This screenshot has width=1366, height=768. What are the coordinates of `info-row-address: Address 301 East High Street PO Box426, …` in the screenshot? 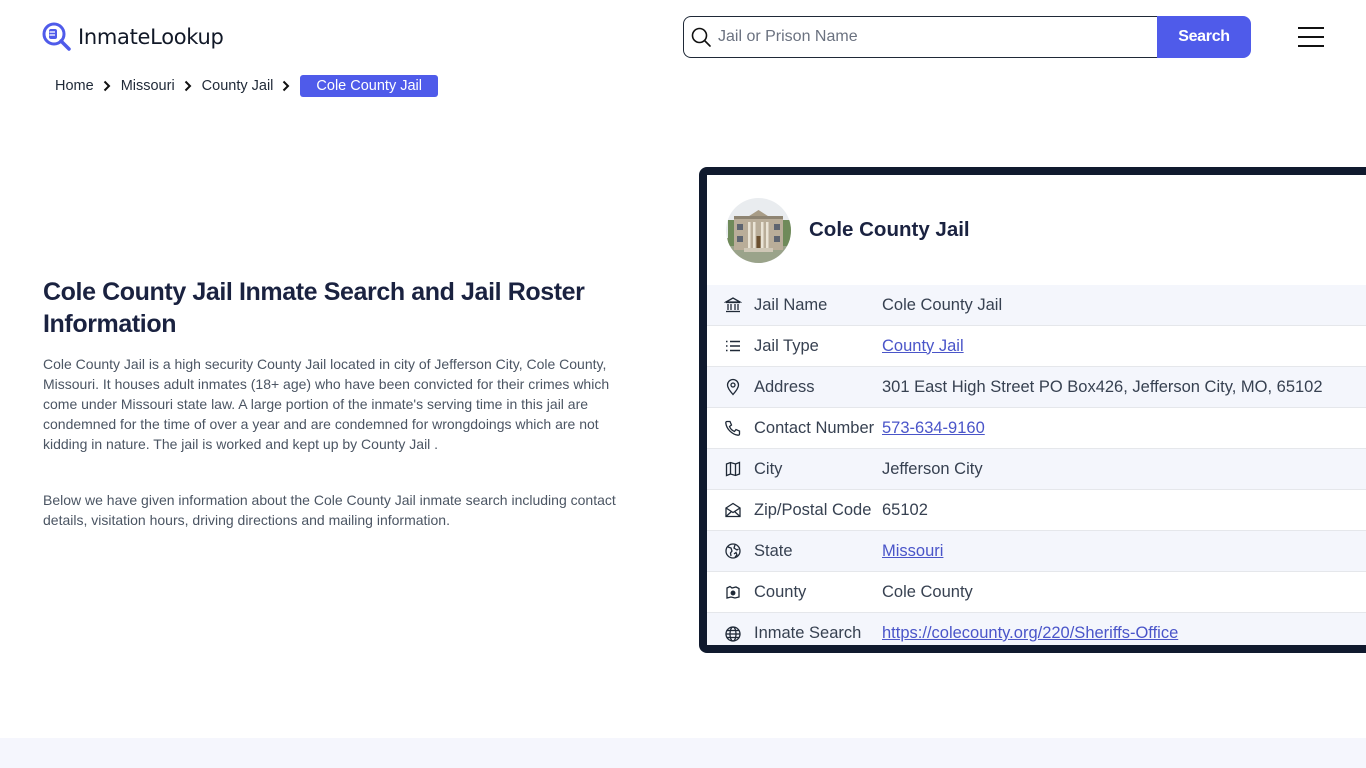 It's located at (1036, 387).